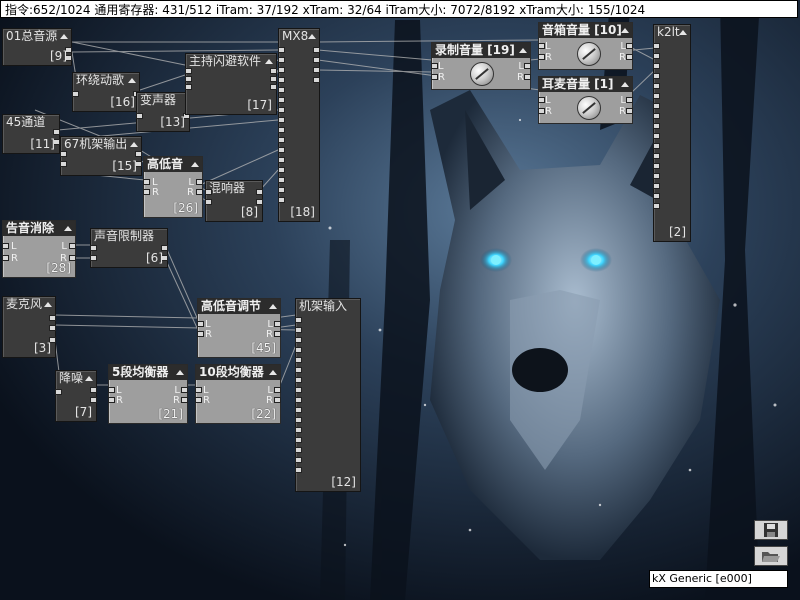 The width and height of the screenshot is (800, 600). What do you see at coordinates (771, 530) in the screenshot?
I see `save-button` at bounding box center [771, 530].